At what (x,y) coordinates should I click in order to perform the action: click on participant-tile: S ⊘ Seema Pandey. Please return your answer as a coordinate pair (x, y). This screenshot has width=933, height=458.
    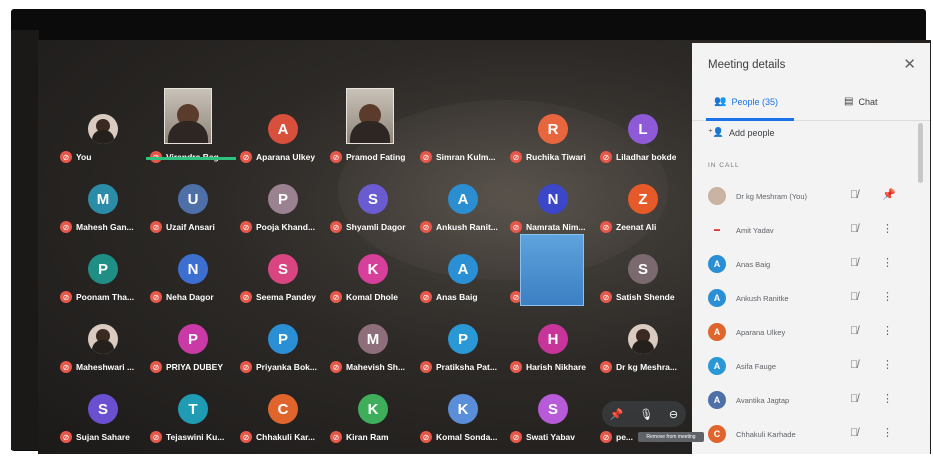
    Looking at the image, I should click on (285, 287).